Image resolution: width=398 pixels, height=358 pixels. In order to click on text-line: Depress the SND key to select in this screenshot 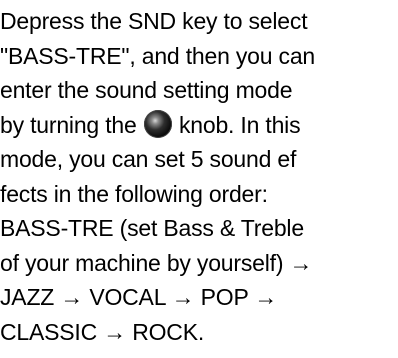, I will do `click(154, 21)`.